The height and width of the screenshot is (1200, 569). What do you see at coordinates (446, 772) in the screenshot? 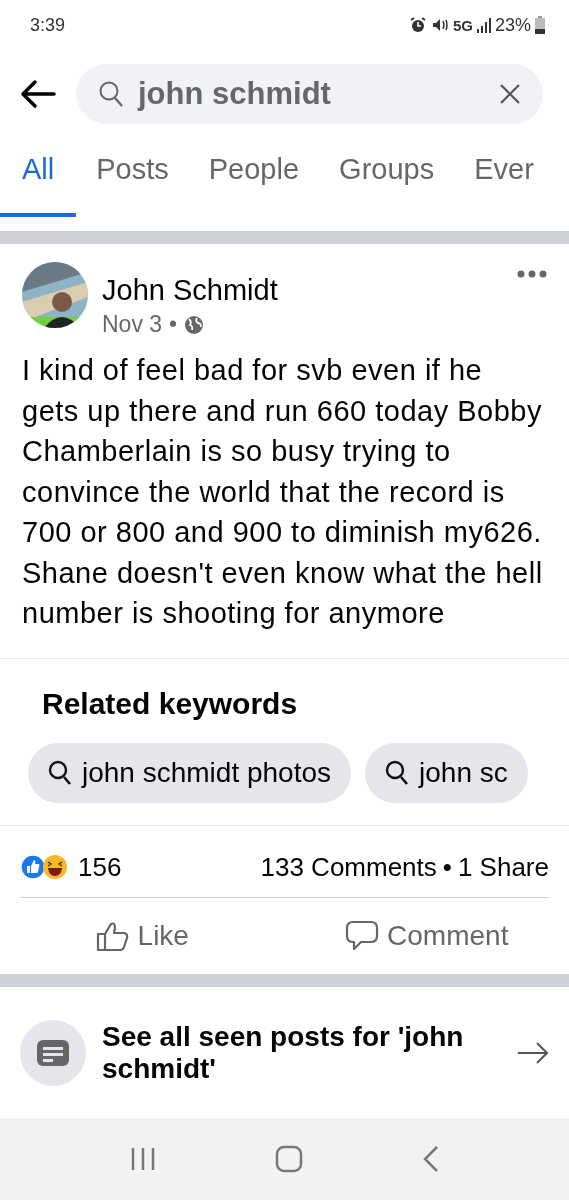
I see `keyword-chip: john sc` at bounding box center [446, 772].